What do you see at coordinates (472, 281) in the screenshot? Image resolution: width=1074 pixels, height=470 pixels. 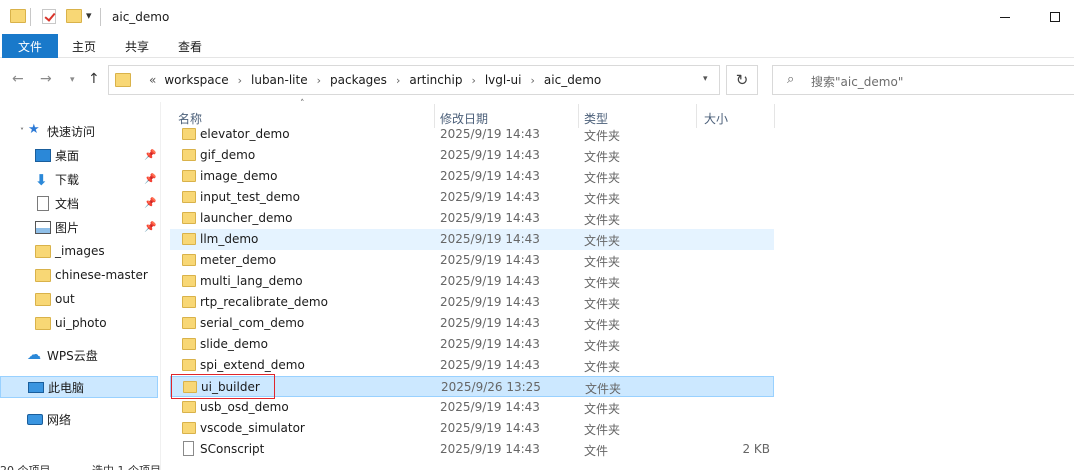 I see `table-row: multi_lang_demo 2025/9/19 14:43 文件夹` at bounding box center [472, 281].